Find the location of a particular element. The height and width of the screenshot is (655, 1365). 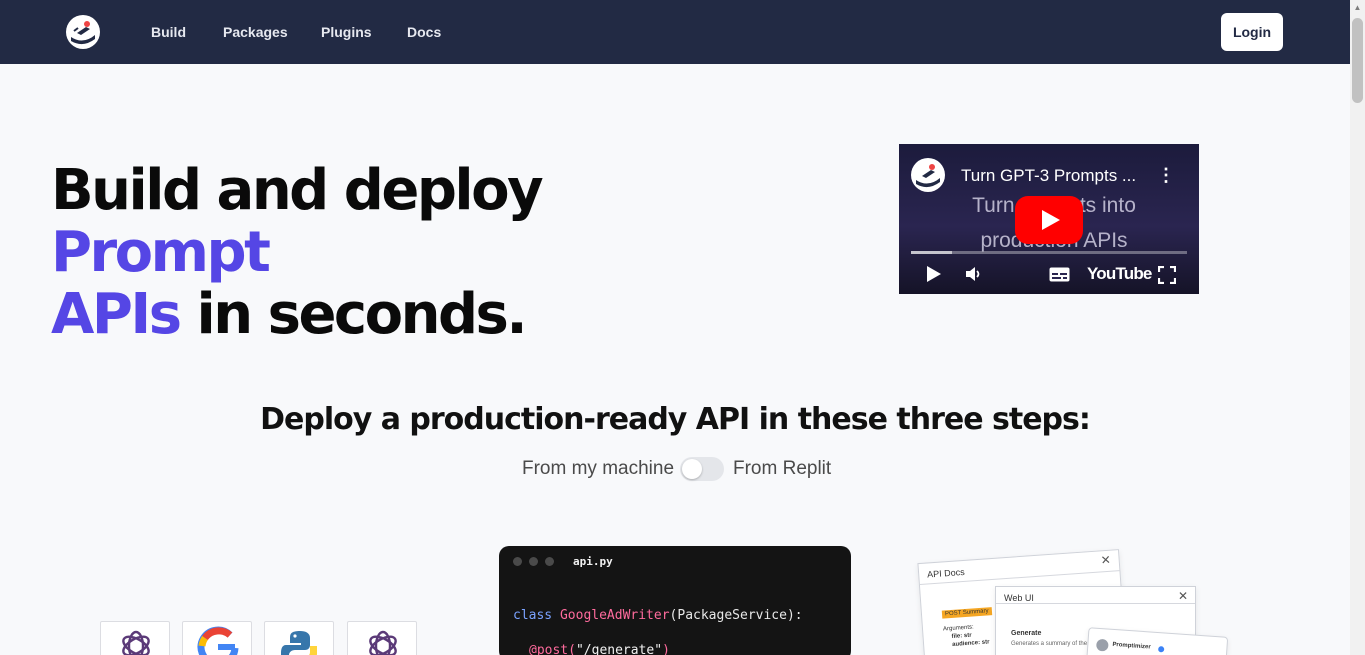

openai-icon is located at coordinates (136, 642).